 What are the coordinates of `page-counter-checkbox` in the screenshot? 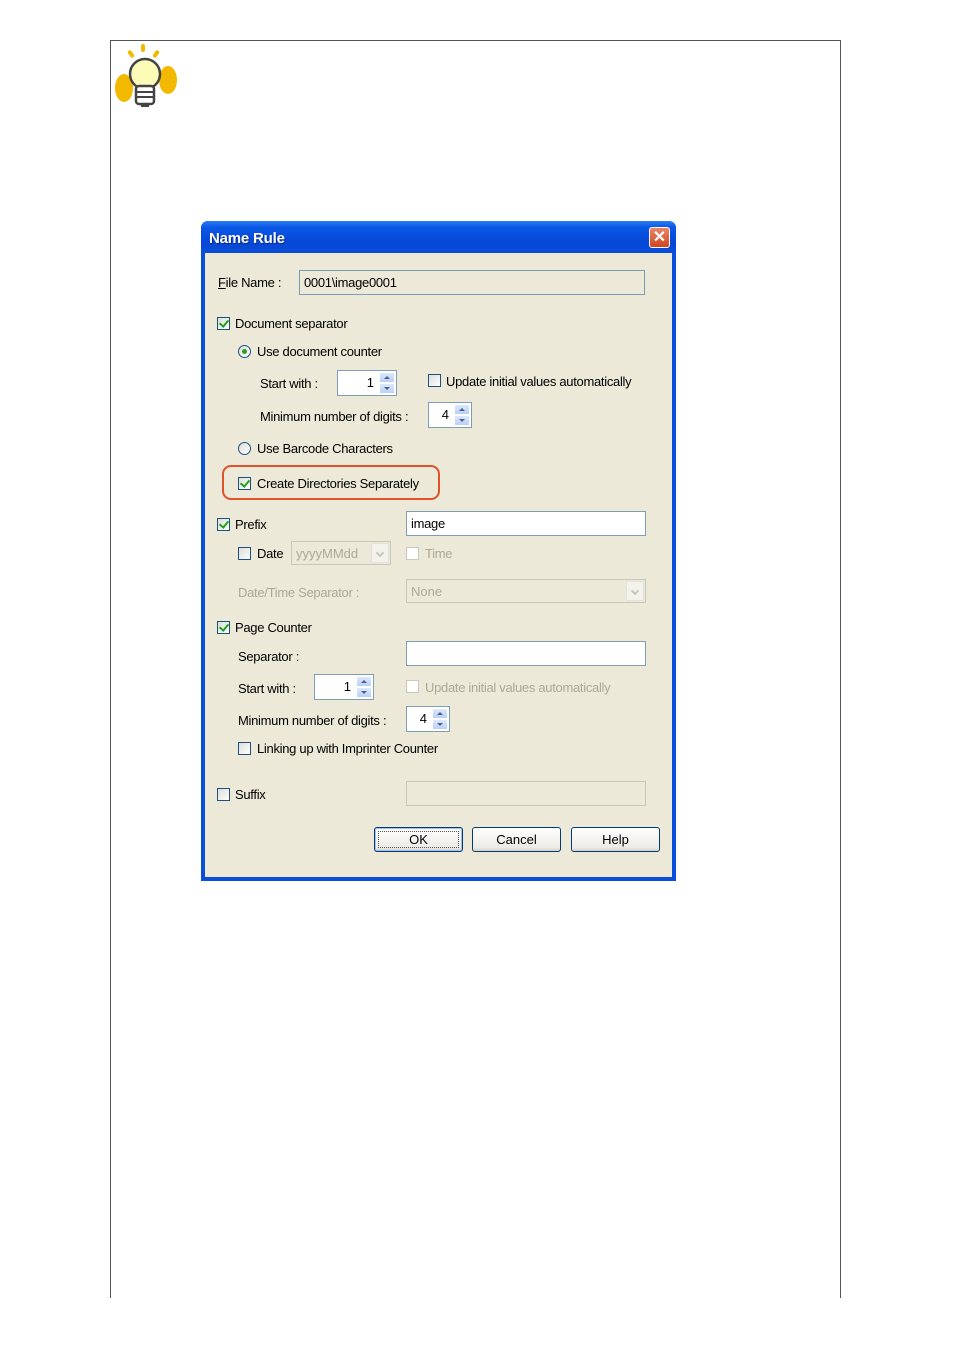 It's located at (223, 627).